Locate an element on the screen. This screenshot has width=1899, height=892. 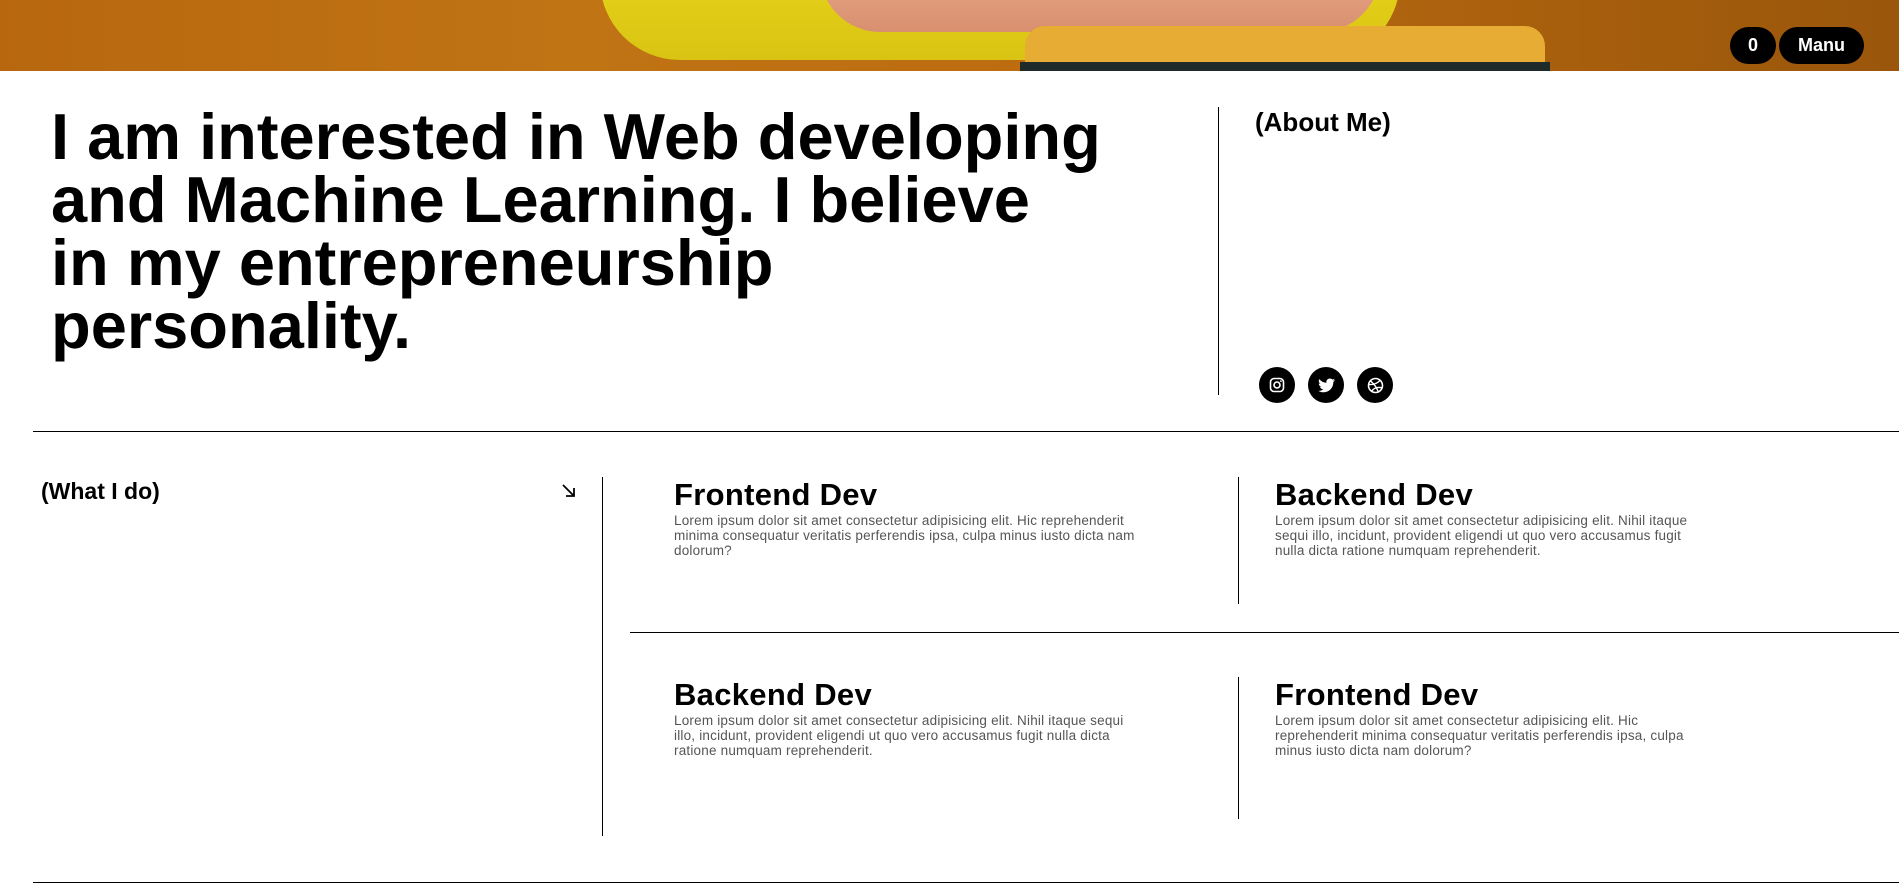
arrow-down-right-icon is located at coordinates (568, 490).